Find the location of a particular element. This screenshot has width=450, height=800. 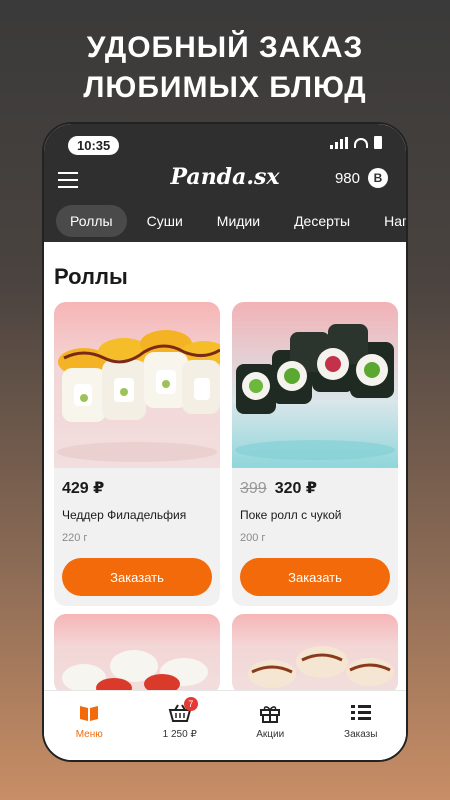

tab-menu: Меню is located at coordinates (89, 725).